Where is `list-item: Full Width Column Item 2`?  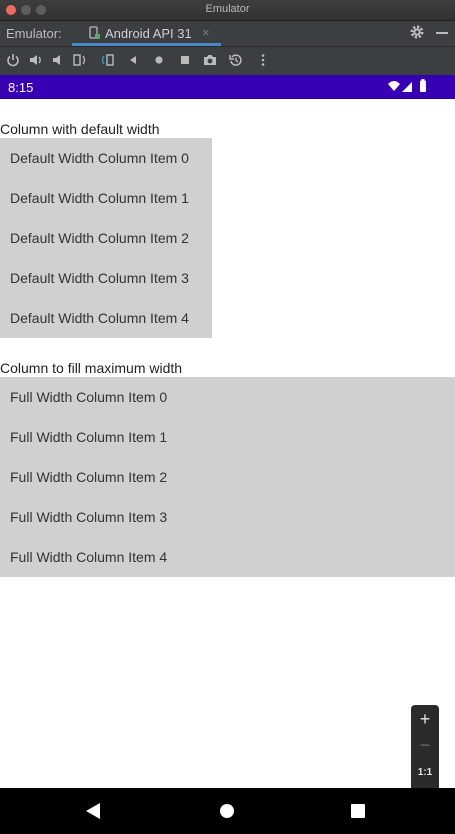 list-item: Full Width Column Item 2 is located at coordinates (89, 477).